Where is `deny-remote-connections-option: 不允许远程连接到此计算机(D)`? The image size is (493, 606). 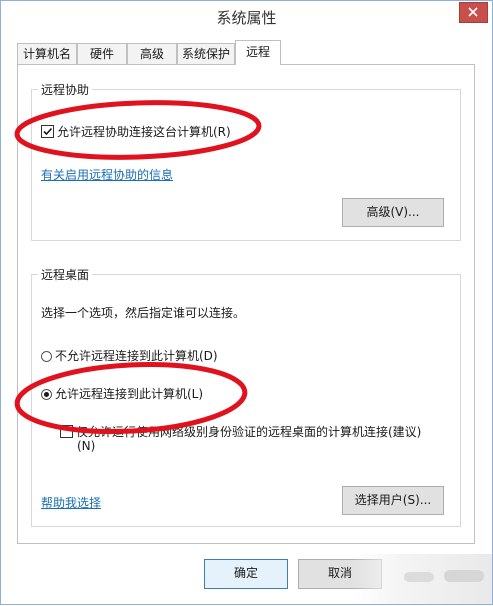 deny-remote-connections-option: 不允许远程连接到此计算机(D) is located at coordinates (129, 355).